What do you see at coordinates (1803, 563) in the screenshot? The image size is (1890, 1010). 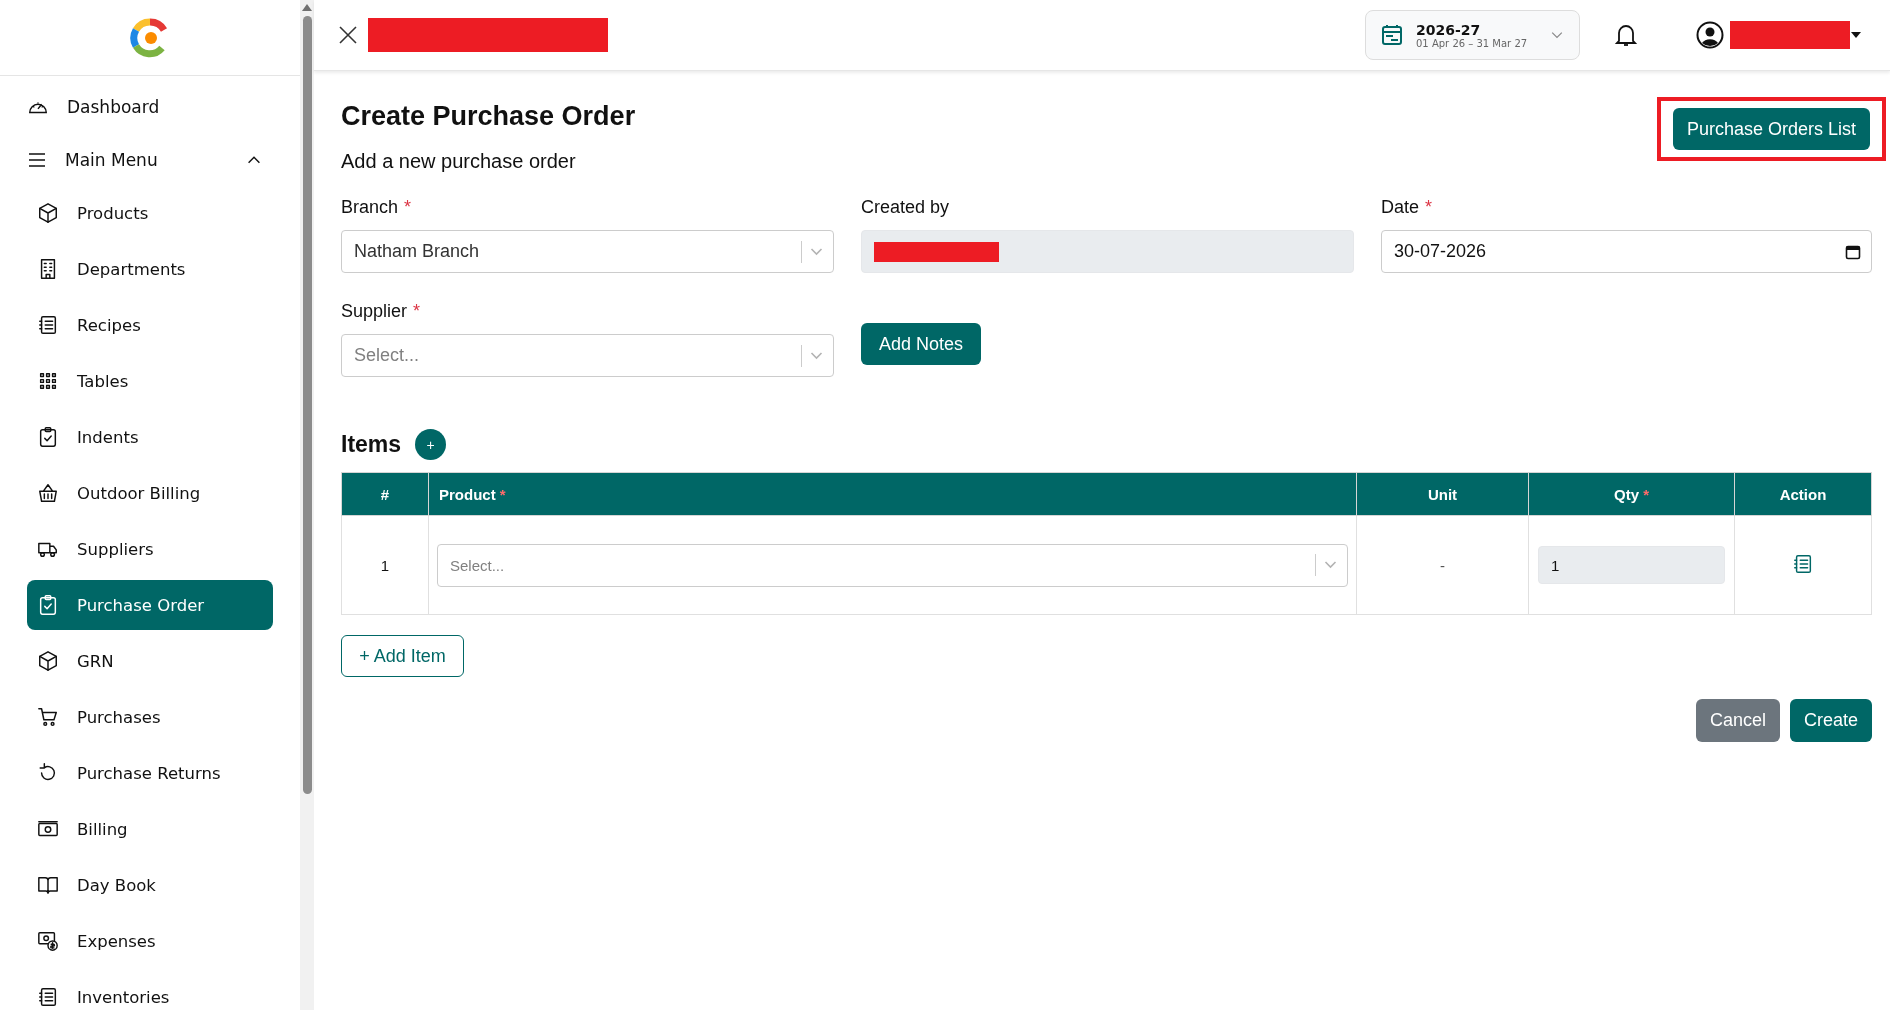 I see `notes-icon` at bounding box center [1803, 563].